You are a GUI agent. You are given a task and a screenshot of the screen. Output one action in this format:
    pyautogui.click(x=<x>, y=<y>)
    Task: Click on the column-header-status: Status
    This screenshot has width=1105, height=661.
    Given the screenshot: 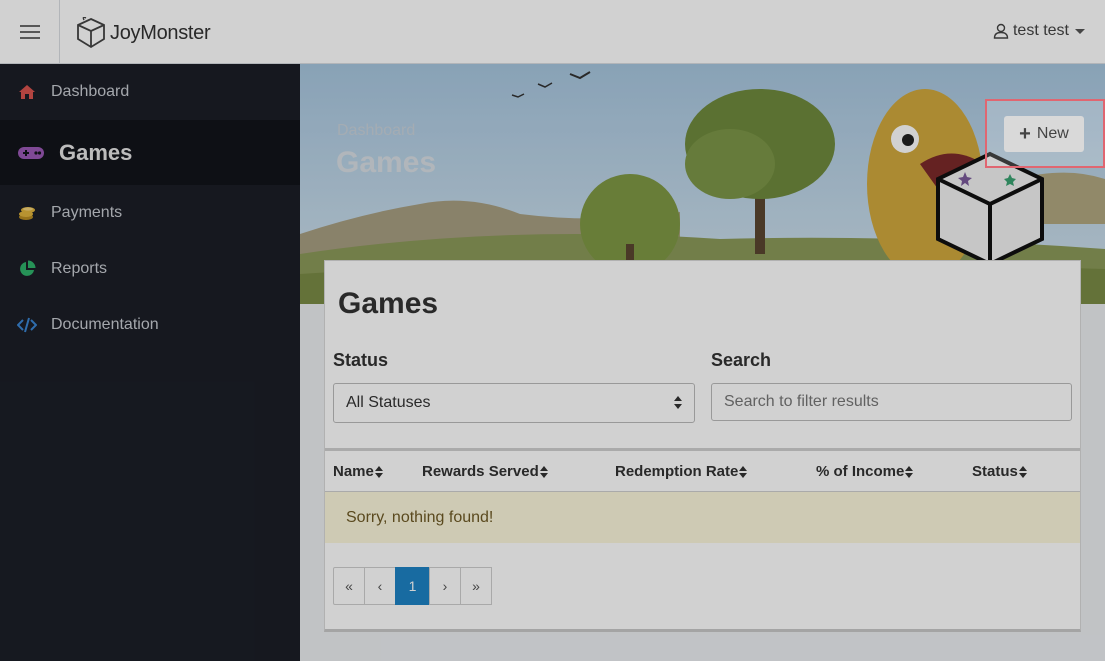 What is the action you would take?
    pyautogui.click(x=999, y=471)
    